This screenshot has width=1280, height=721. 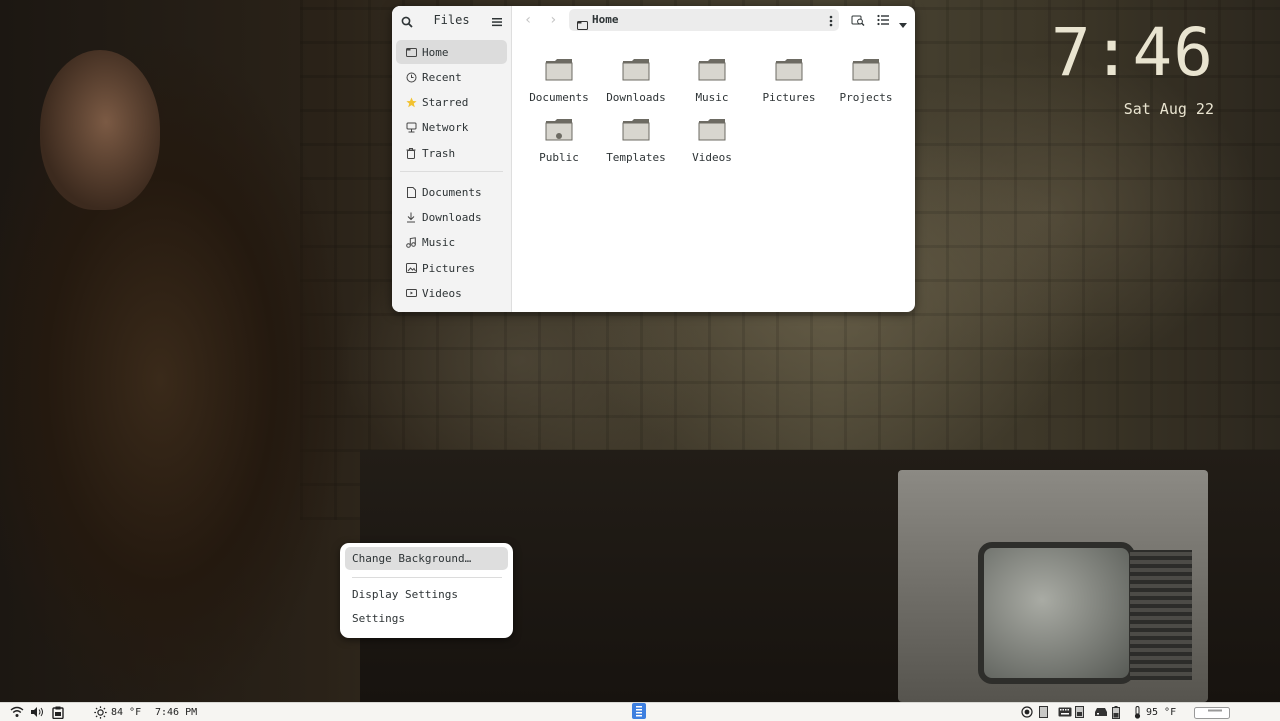 I want to click on workspace-indicator-icon, so click(x=639, y=711).